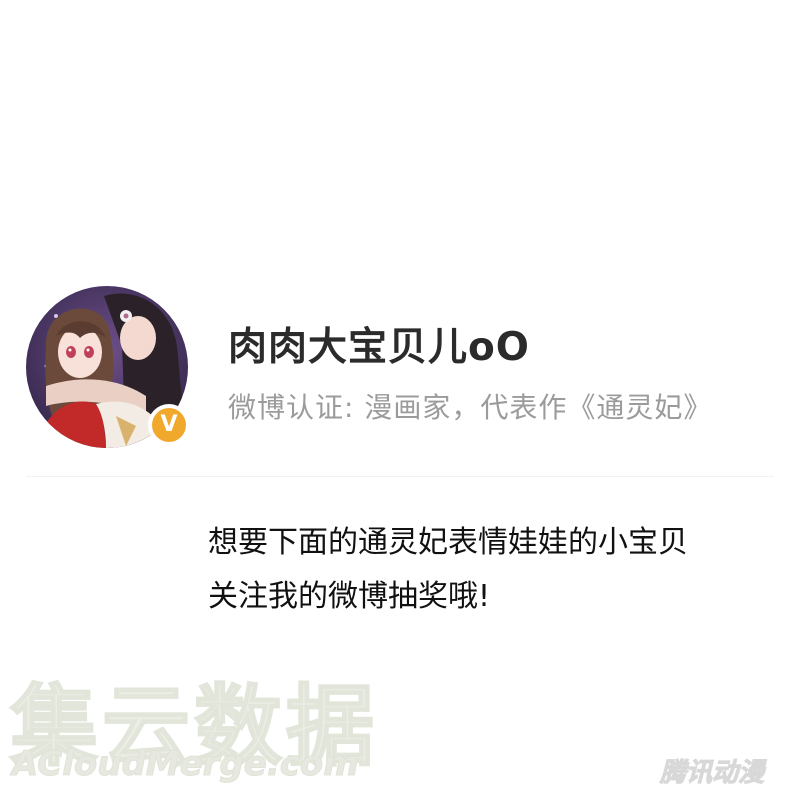 This screenshot has width=800, height=800. I want to click on announcement-message: 想要下面的通灵妃表情娃娃的小宝贝 关注我的微博抽奖哦!, so click(498, 570).